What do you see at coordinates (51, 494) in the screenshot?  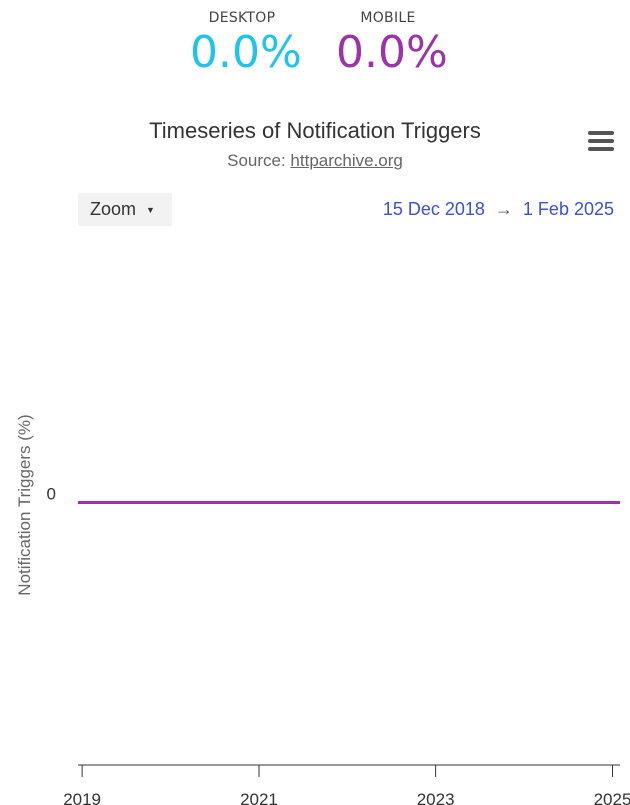 I see `y-tick-label: 0` at bounding box center [51, 494].